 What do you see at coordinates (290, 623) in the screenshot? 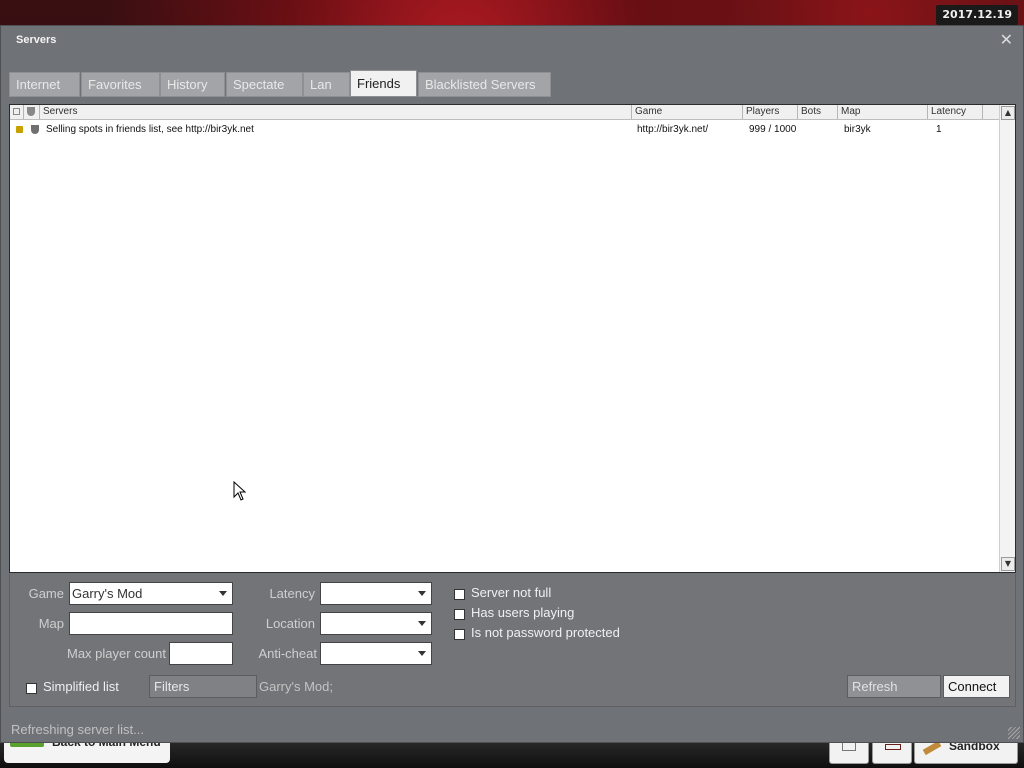
I see `location-label: Location` at bounding box center [290, 623].